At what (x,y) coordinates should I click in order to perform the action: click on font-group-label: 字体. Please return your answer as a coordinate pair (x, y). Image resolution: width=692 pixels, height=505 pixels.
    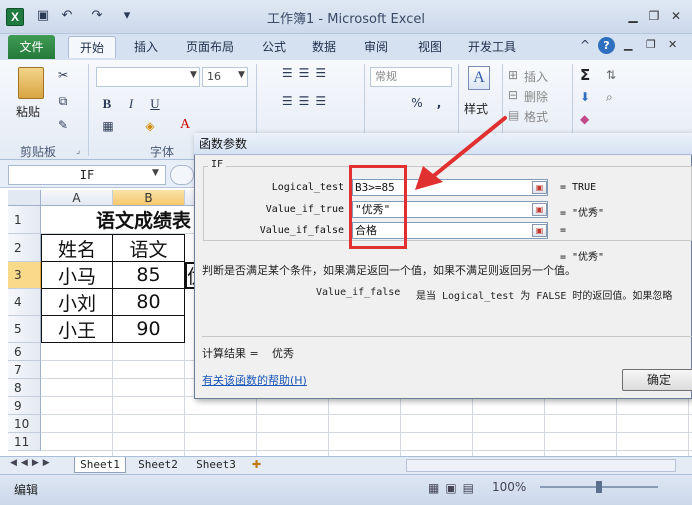
    Looking at the image, I should click on (162, 152).